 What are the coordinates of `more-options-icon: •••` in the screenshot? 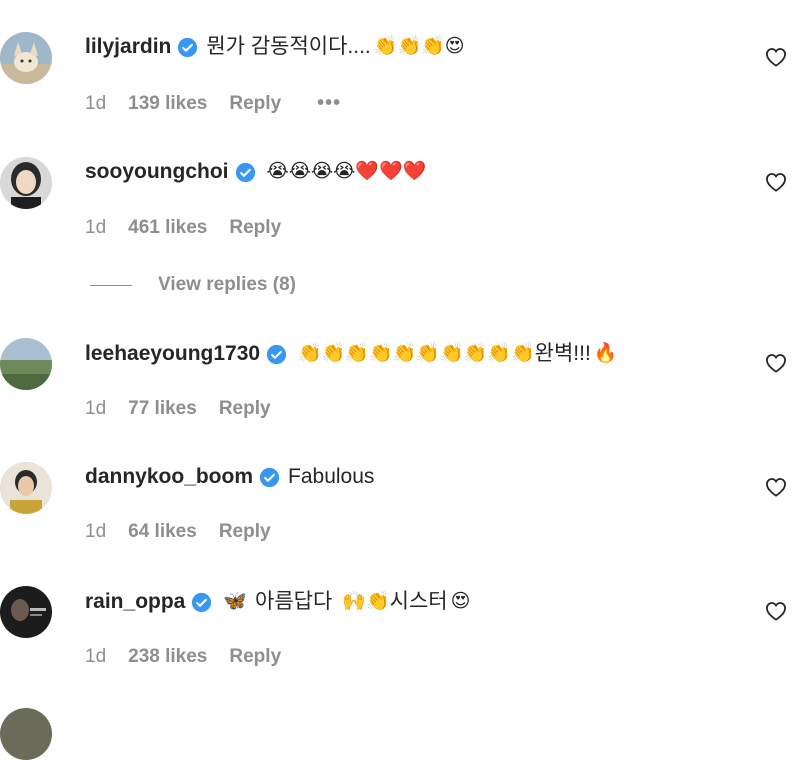 It's located at (329, 103).